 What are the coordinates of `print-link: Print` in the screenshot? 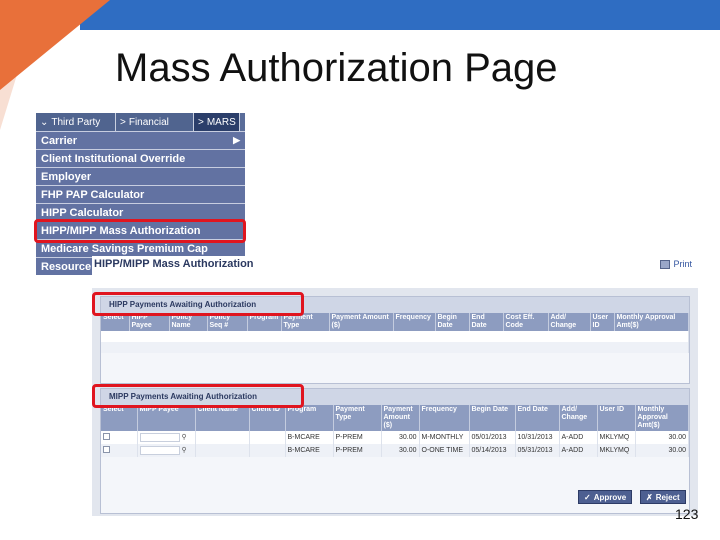 It's located at (676, 264).